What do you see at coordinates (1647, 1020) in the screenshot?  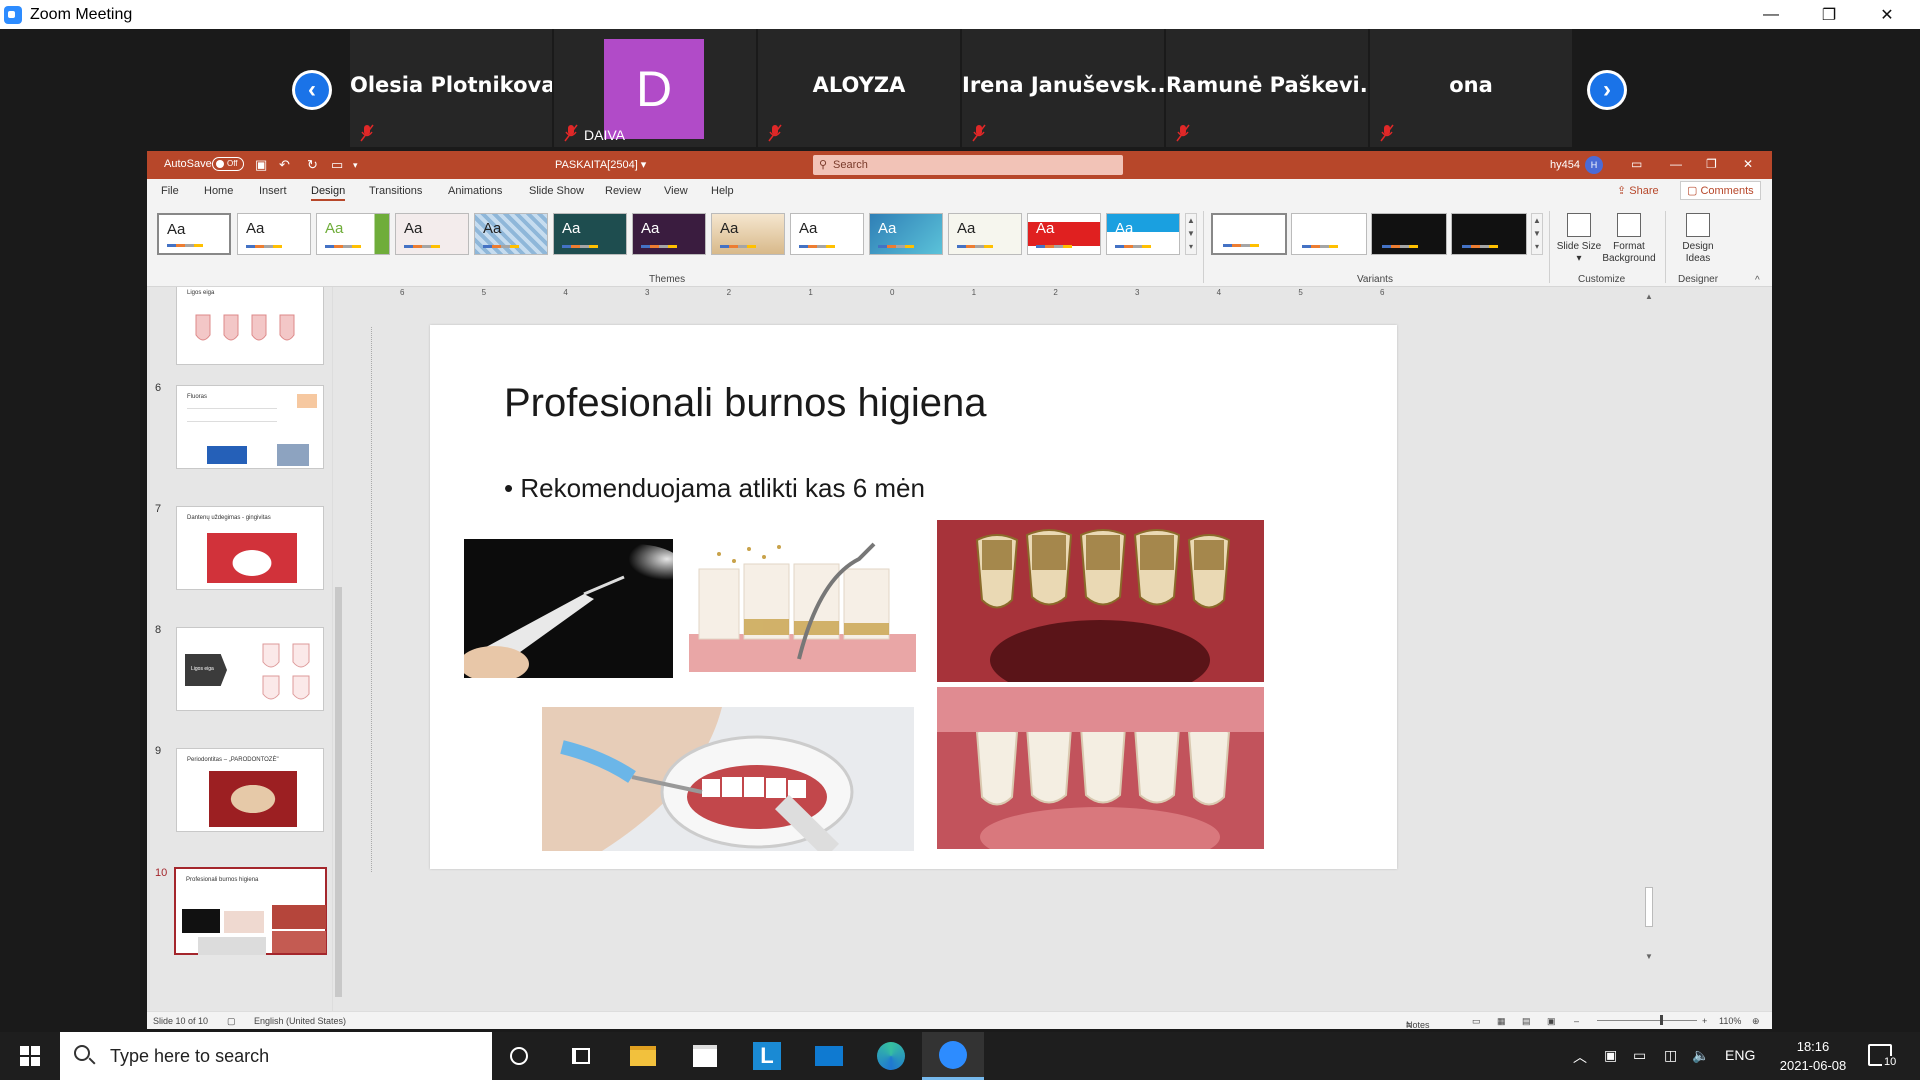 I see `zoom-slider` at bounding box center [1647, 1020].